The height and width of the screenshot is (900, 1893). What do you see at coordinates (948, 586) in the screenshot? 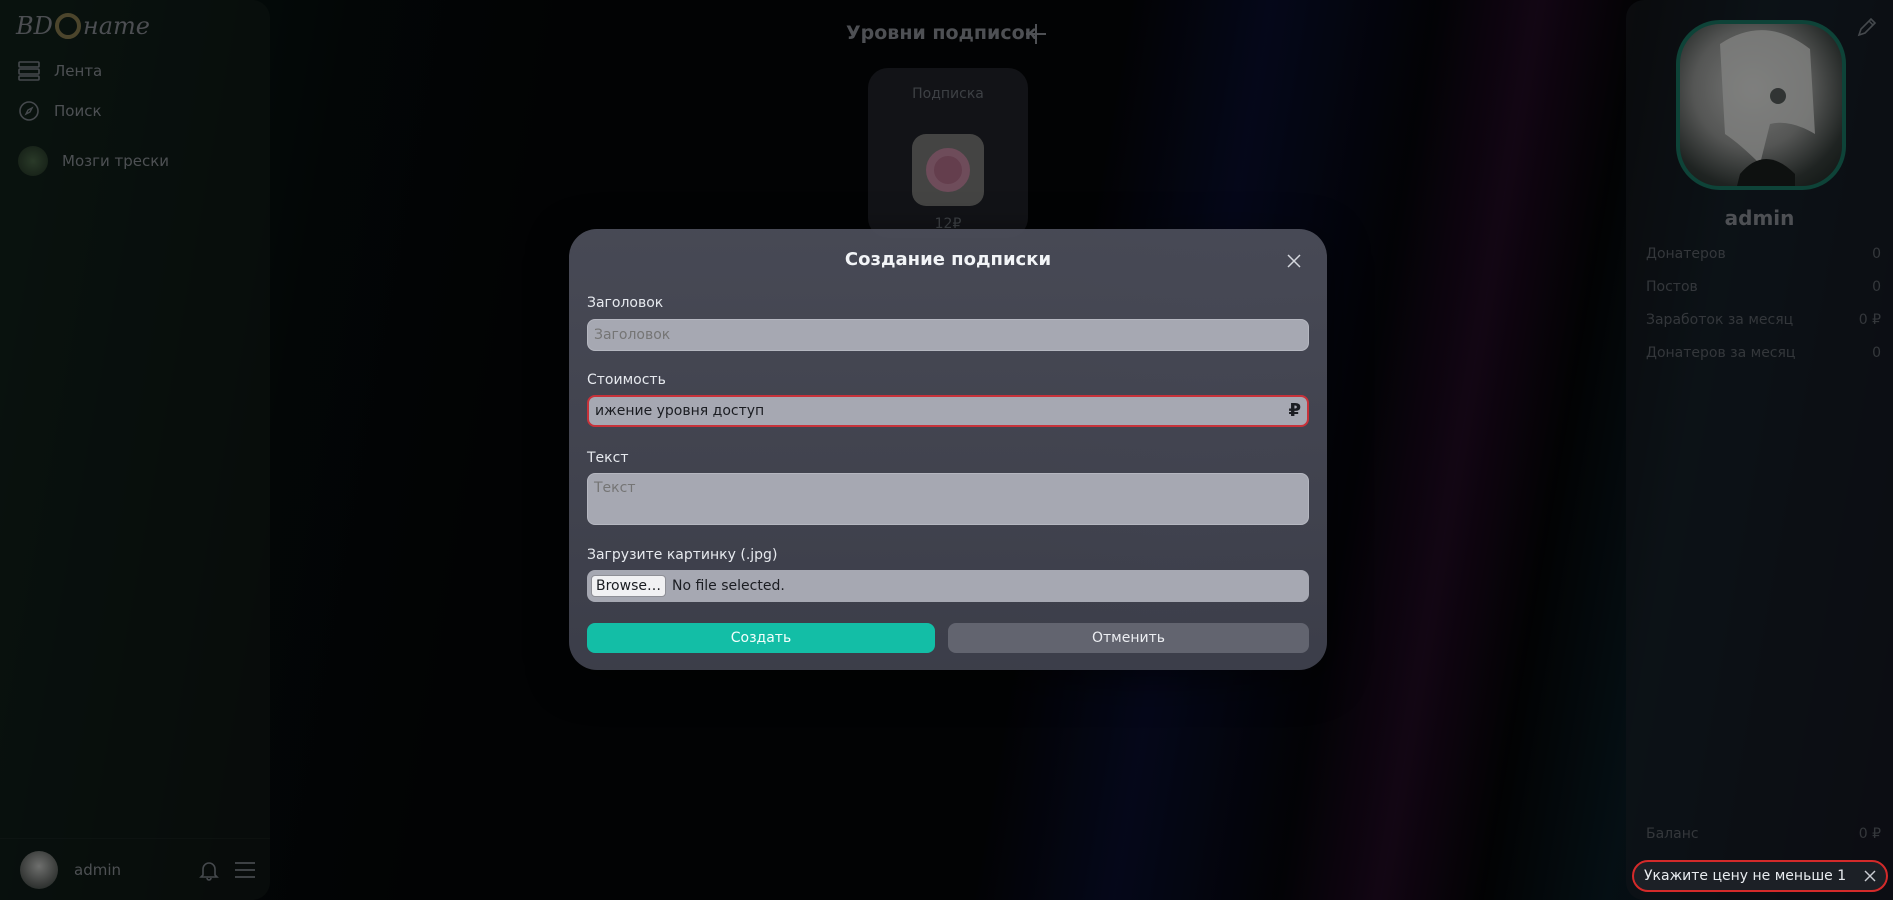
I see `file-upload-field: Browse… No file selected.` at bounding box center [948, 586].